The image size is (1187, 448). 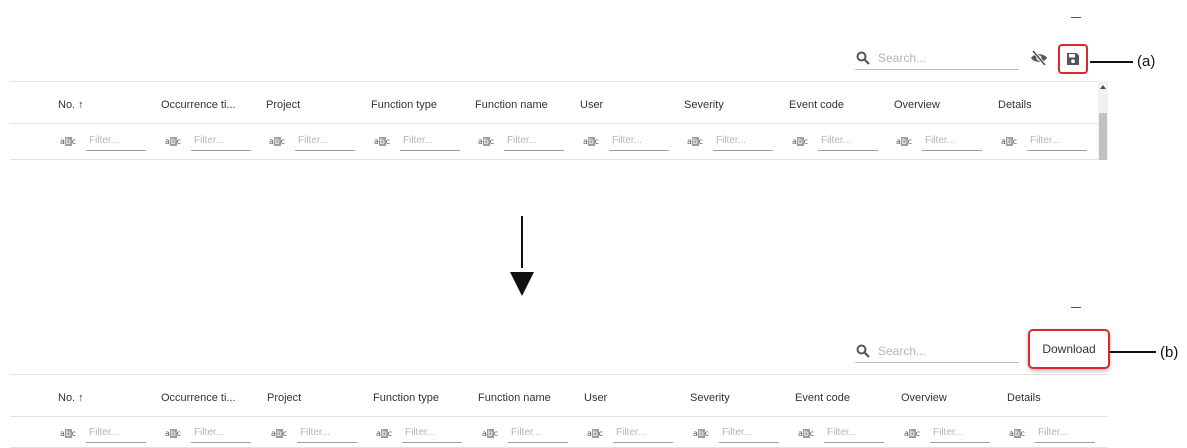 What do you see at coordinates (1039, 58) in the screenshot?
I see `eye-off-icon` at bounding box center [1039, 58].